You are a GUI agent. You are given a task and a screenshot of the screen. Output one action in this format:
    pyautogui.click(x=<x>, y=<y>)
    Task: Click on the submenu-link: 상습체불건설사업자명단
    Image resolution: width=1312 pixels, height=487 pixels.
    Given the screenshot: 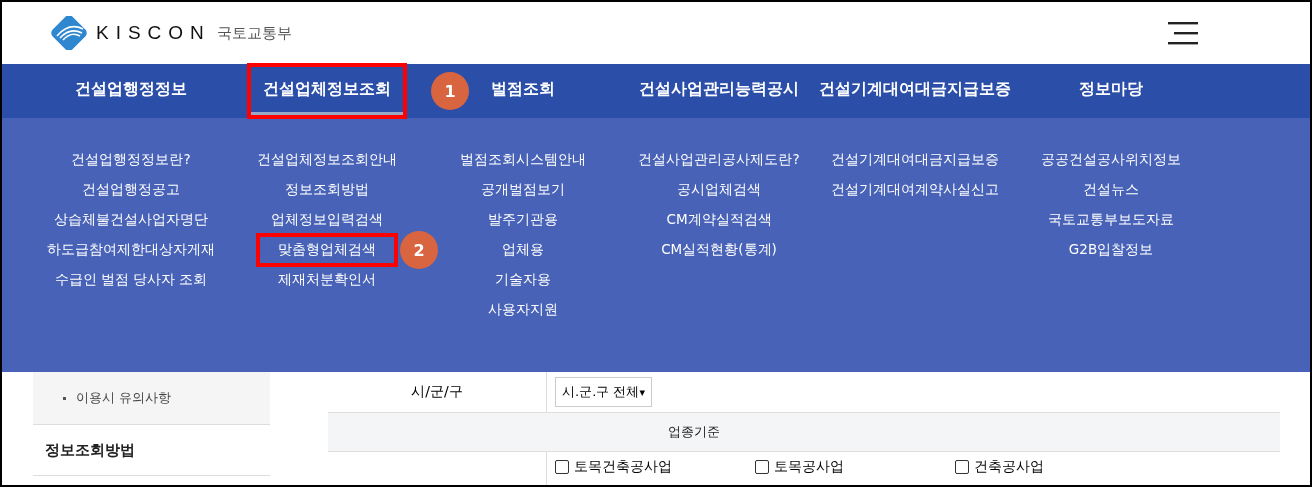 What is the action you would take?
    pyautogui.click(x=131, y=220)
    